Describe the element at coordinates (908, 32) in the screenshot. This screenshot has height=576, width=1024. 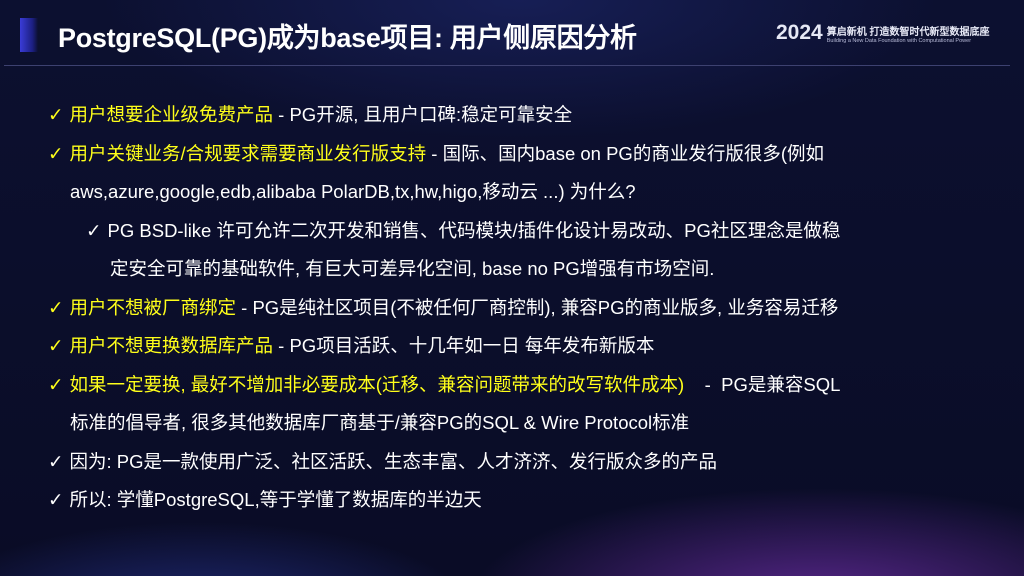
I see `brand-slogan: 算启新机 打造数智时代新型数据底座` at that location.